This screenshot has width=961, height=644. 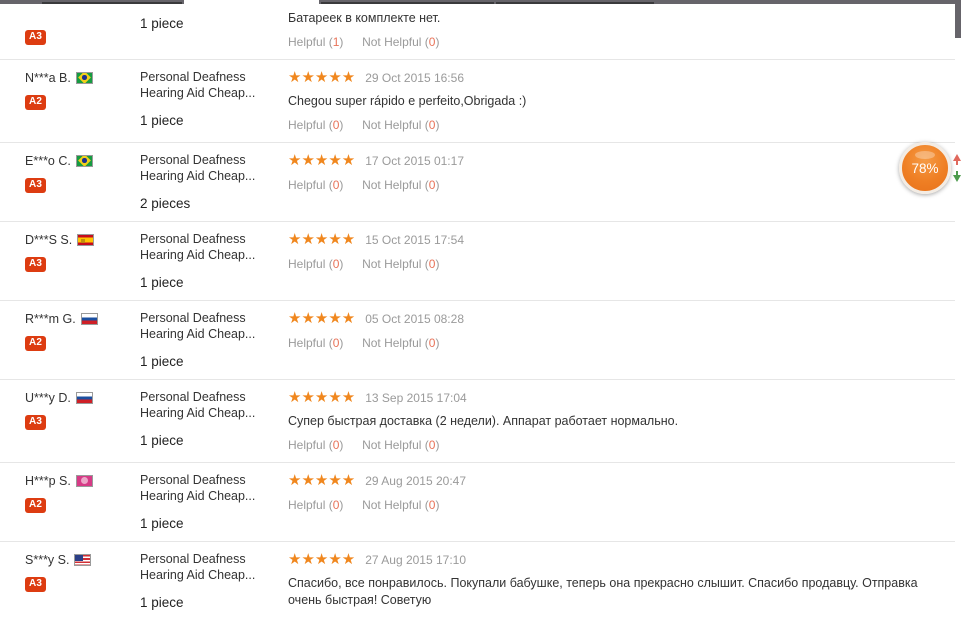 What do you see at coordinates (336, 42) in the screenshot?
I see `helpful-count: 1` at bounding box center [336, 42].